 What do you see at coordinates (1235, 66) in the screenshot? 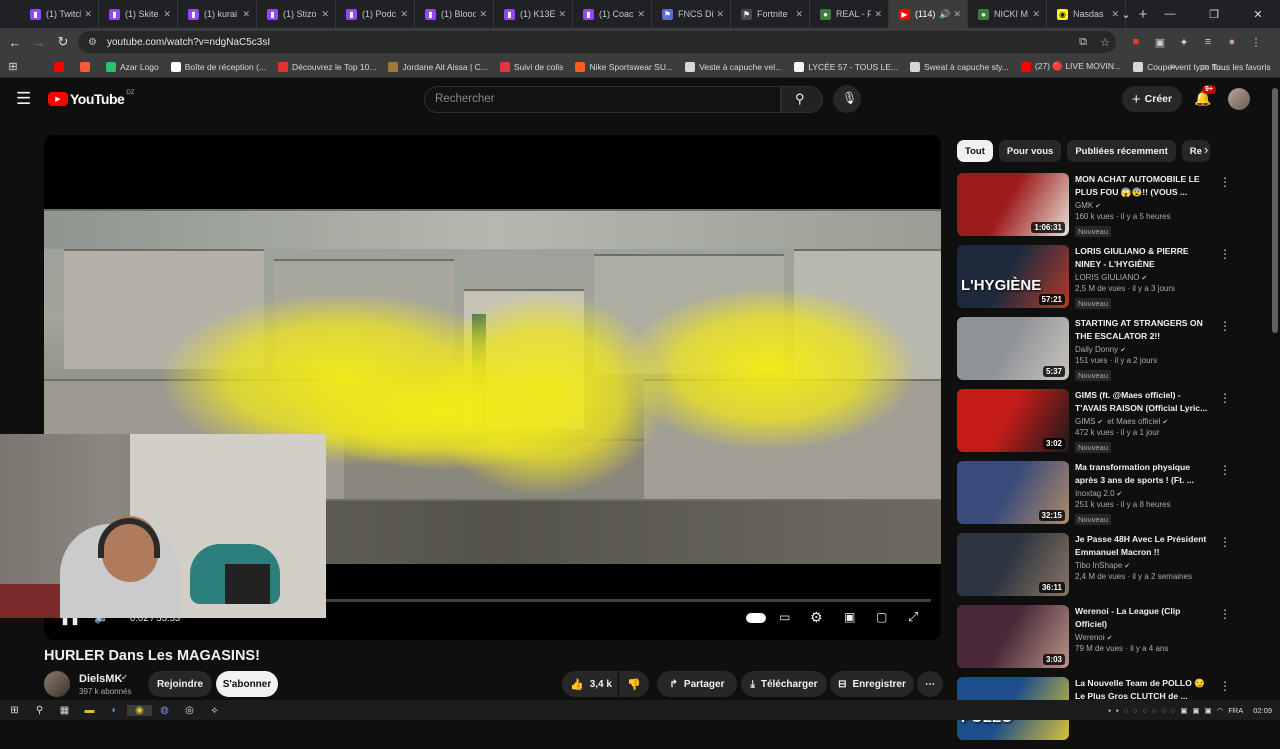
I see `all-bookmarks-folder: ▭ Tous les favoris` at bounding box center [1235, 66].